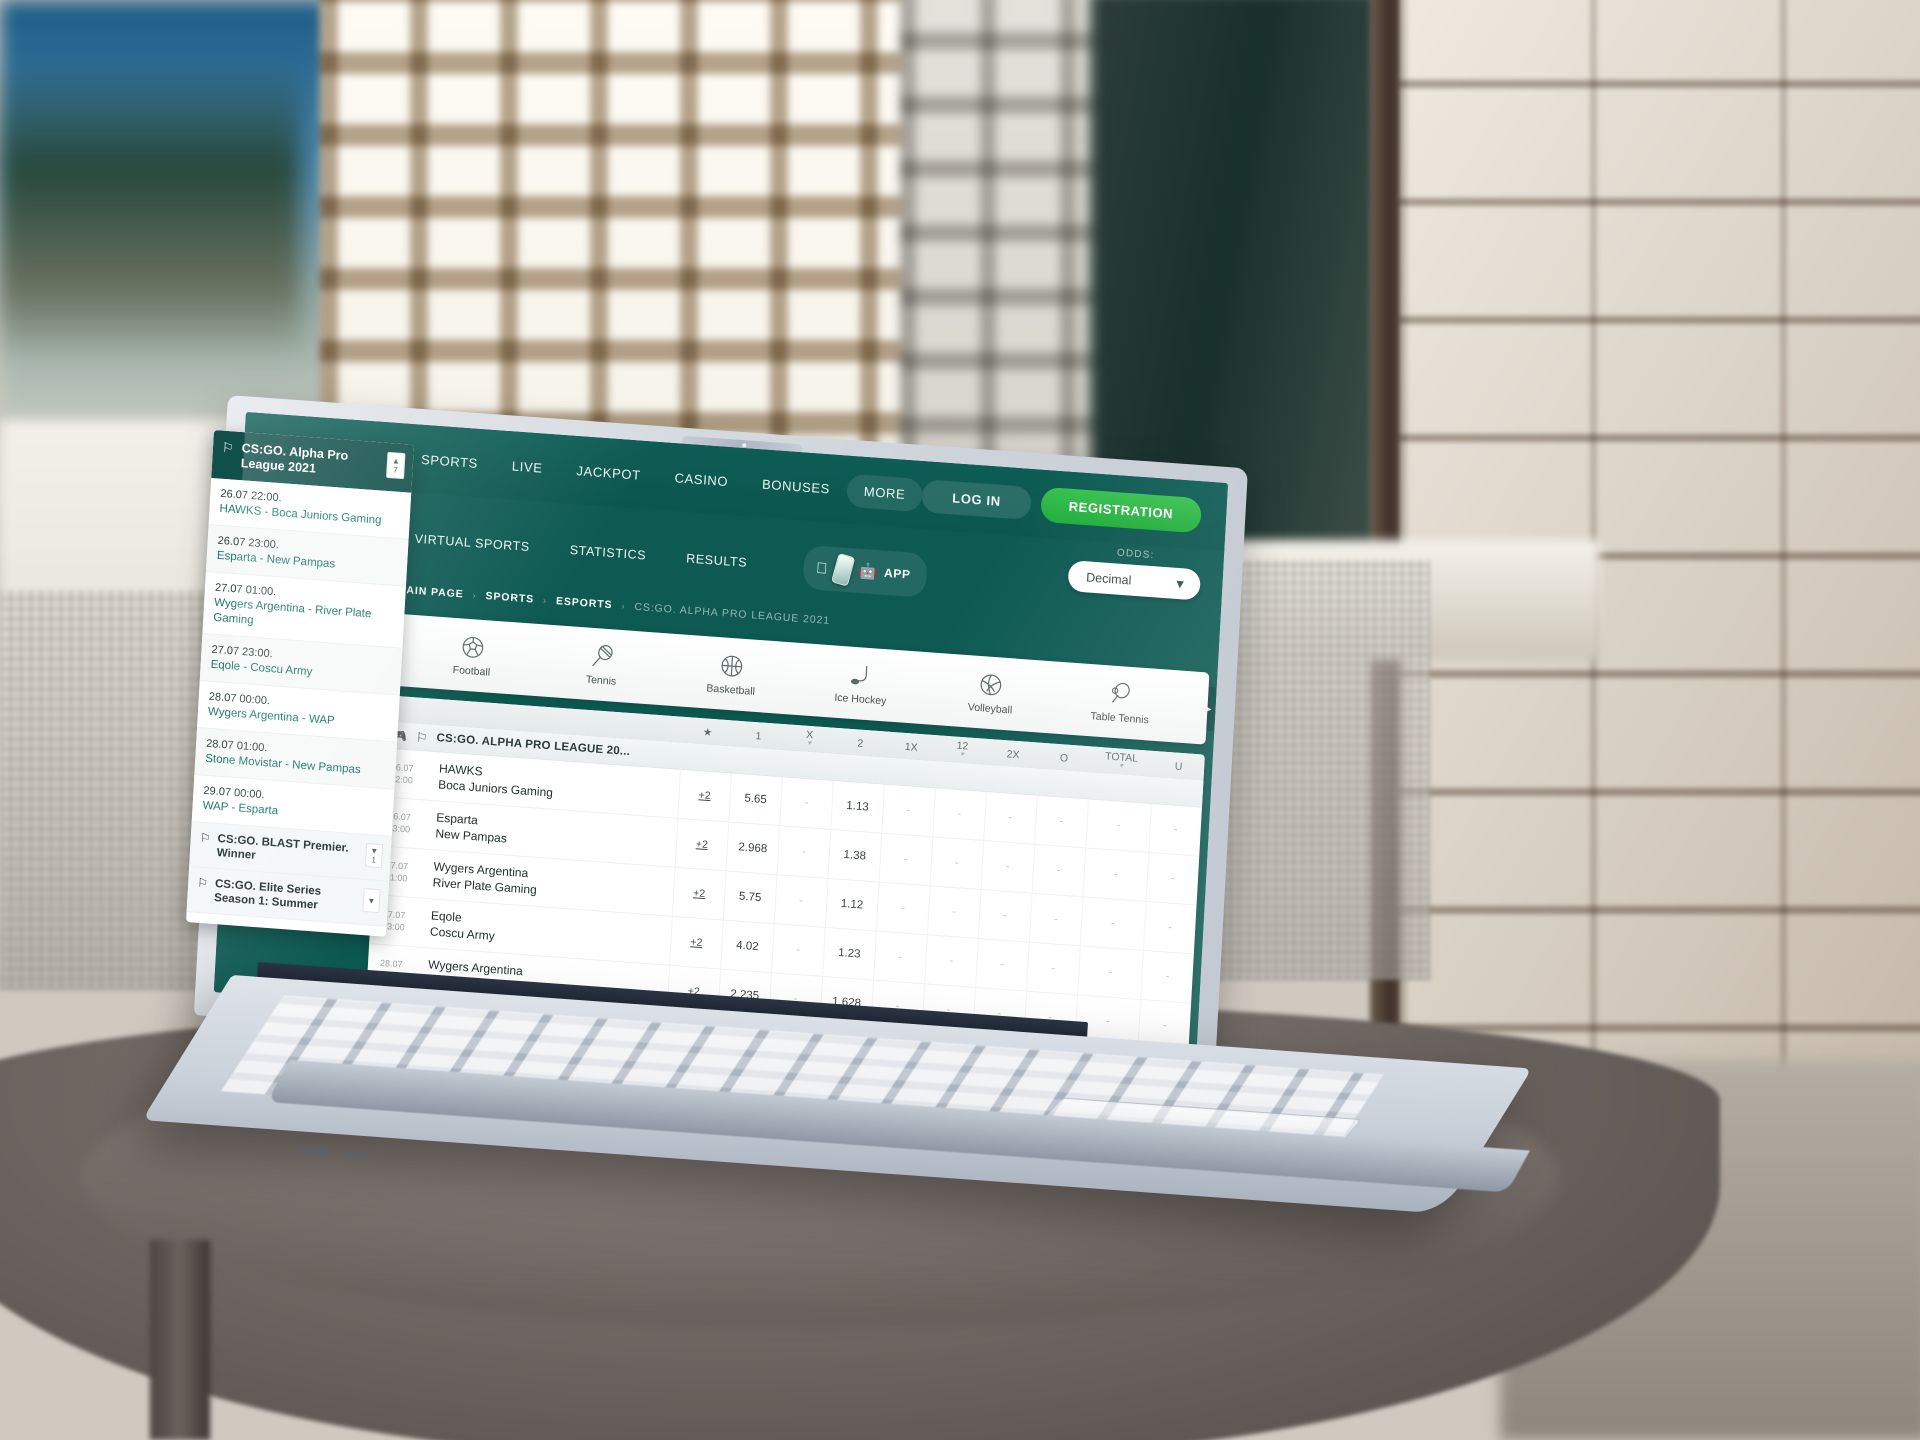 The height and width of the screenshot is (1440, 1920). What do you see at coordinates (716, 560) in the screenshot?
I see `nav-item-results: RESULTS` at bounding box center [716, 560].